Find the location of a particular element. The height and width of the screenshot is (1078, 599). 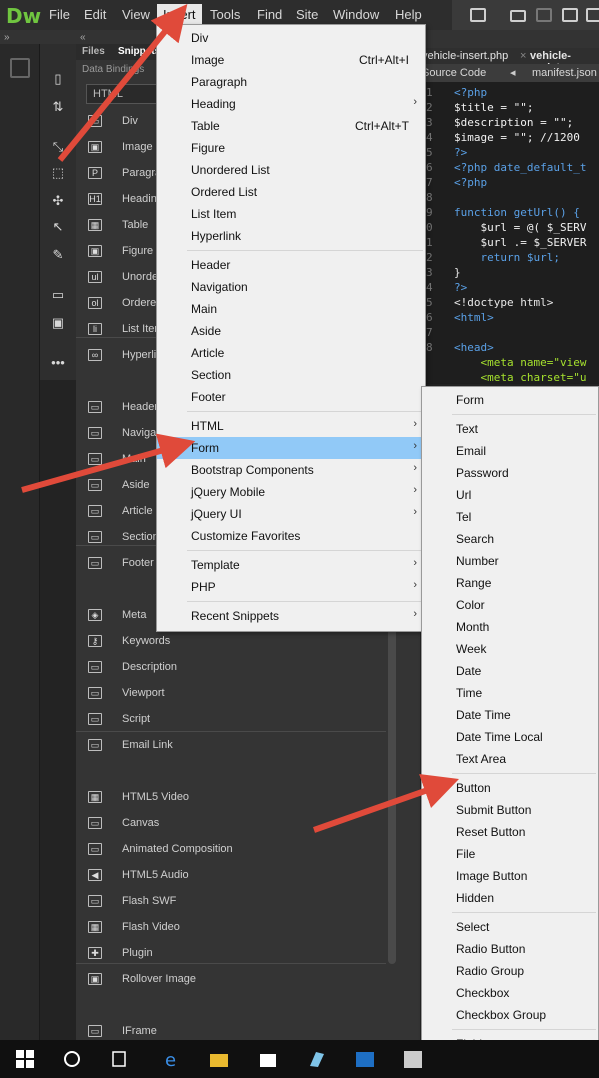

category-select: HTML is located at coordinates (126, 94).